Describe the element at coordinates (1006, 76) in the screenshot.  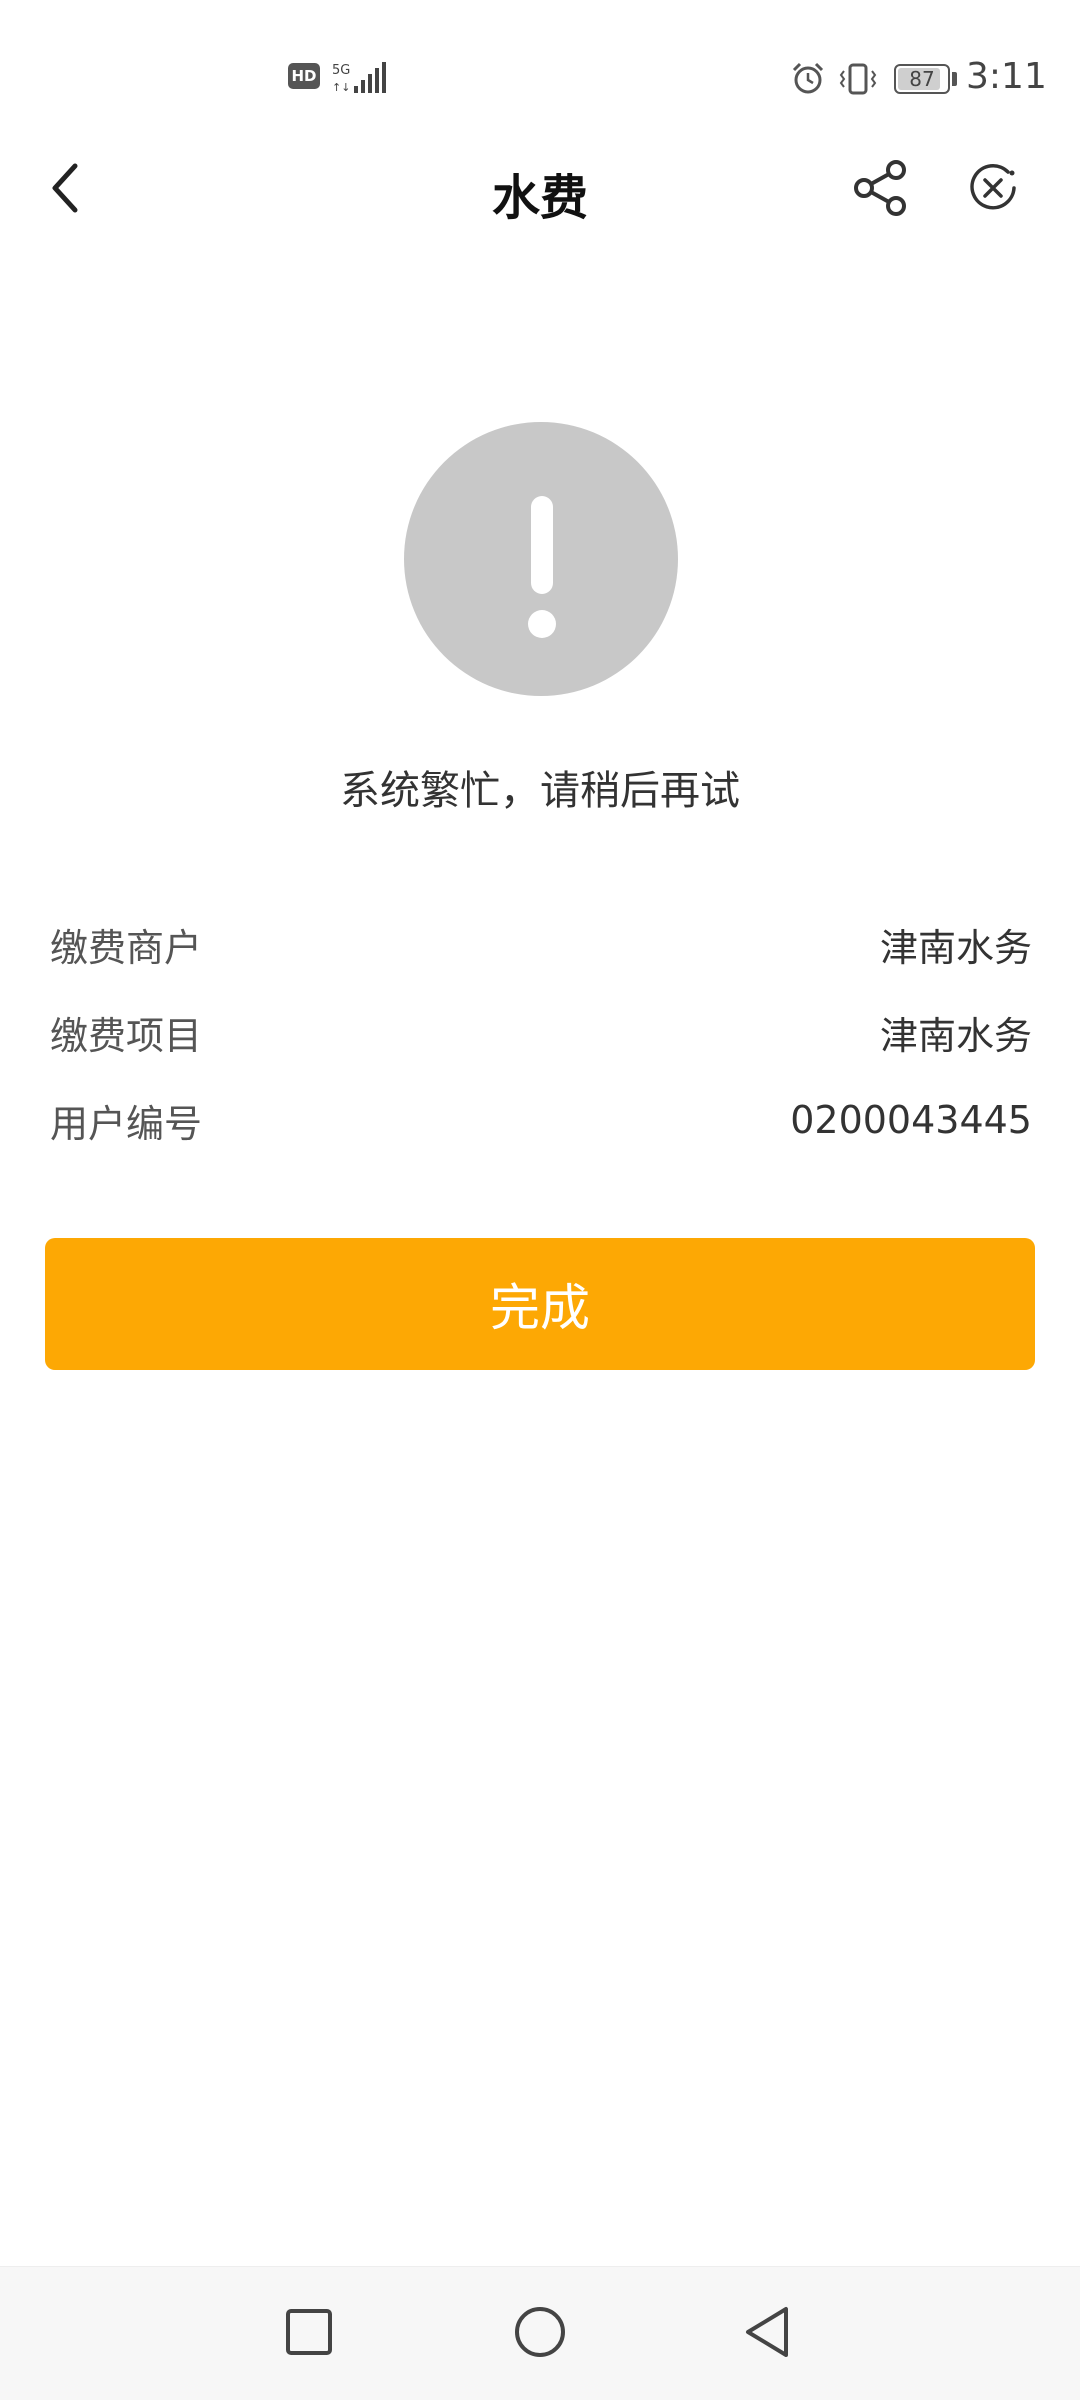
I see `clock: 3:11` at that location.